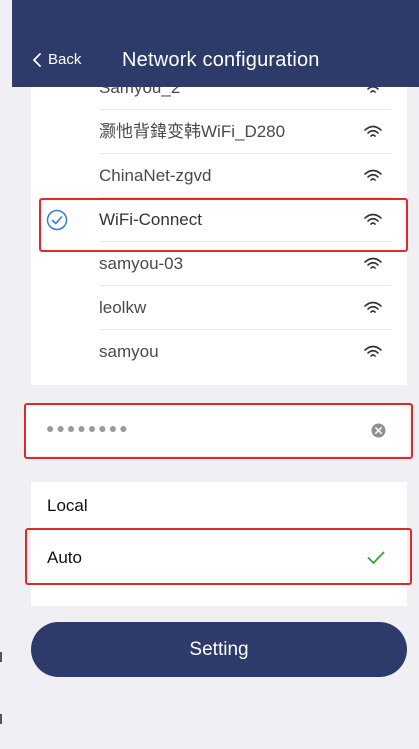 This screenshot has height=749, width=419. Describe the element at coordinates (219, 308) in the screenshot. I see `wifi-row: leolkw` at that location.